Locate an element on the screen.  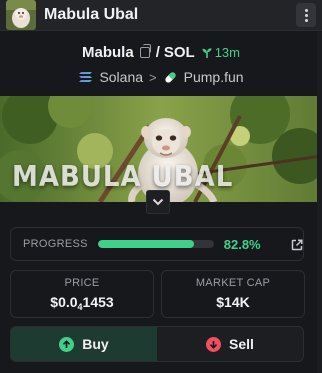
chevron-down-icon is located at coordinates (158, 202).